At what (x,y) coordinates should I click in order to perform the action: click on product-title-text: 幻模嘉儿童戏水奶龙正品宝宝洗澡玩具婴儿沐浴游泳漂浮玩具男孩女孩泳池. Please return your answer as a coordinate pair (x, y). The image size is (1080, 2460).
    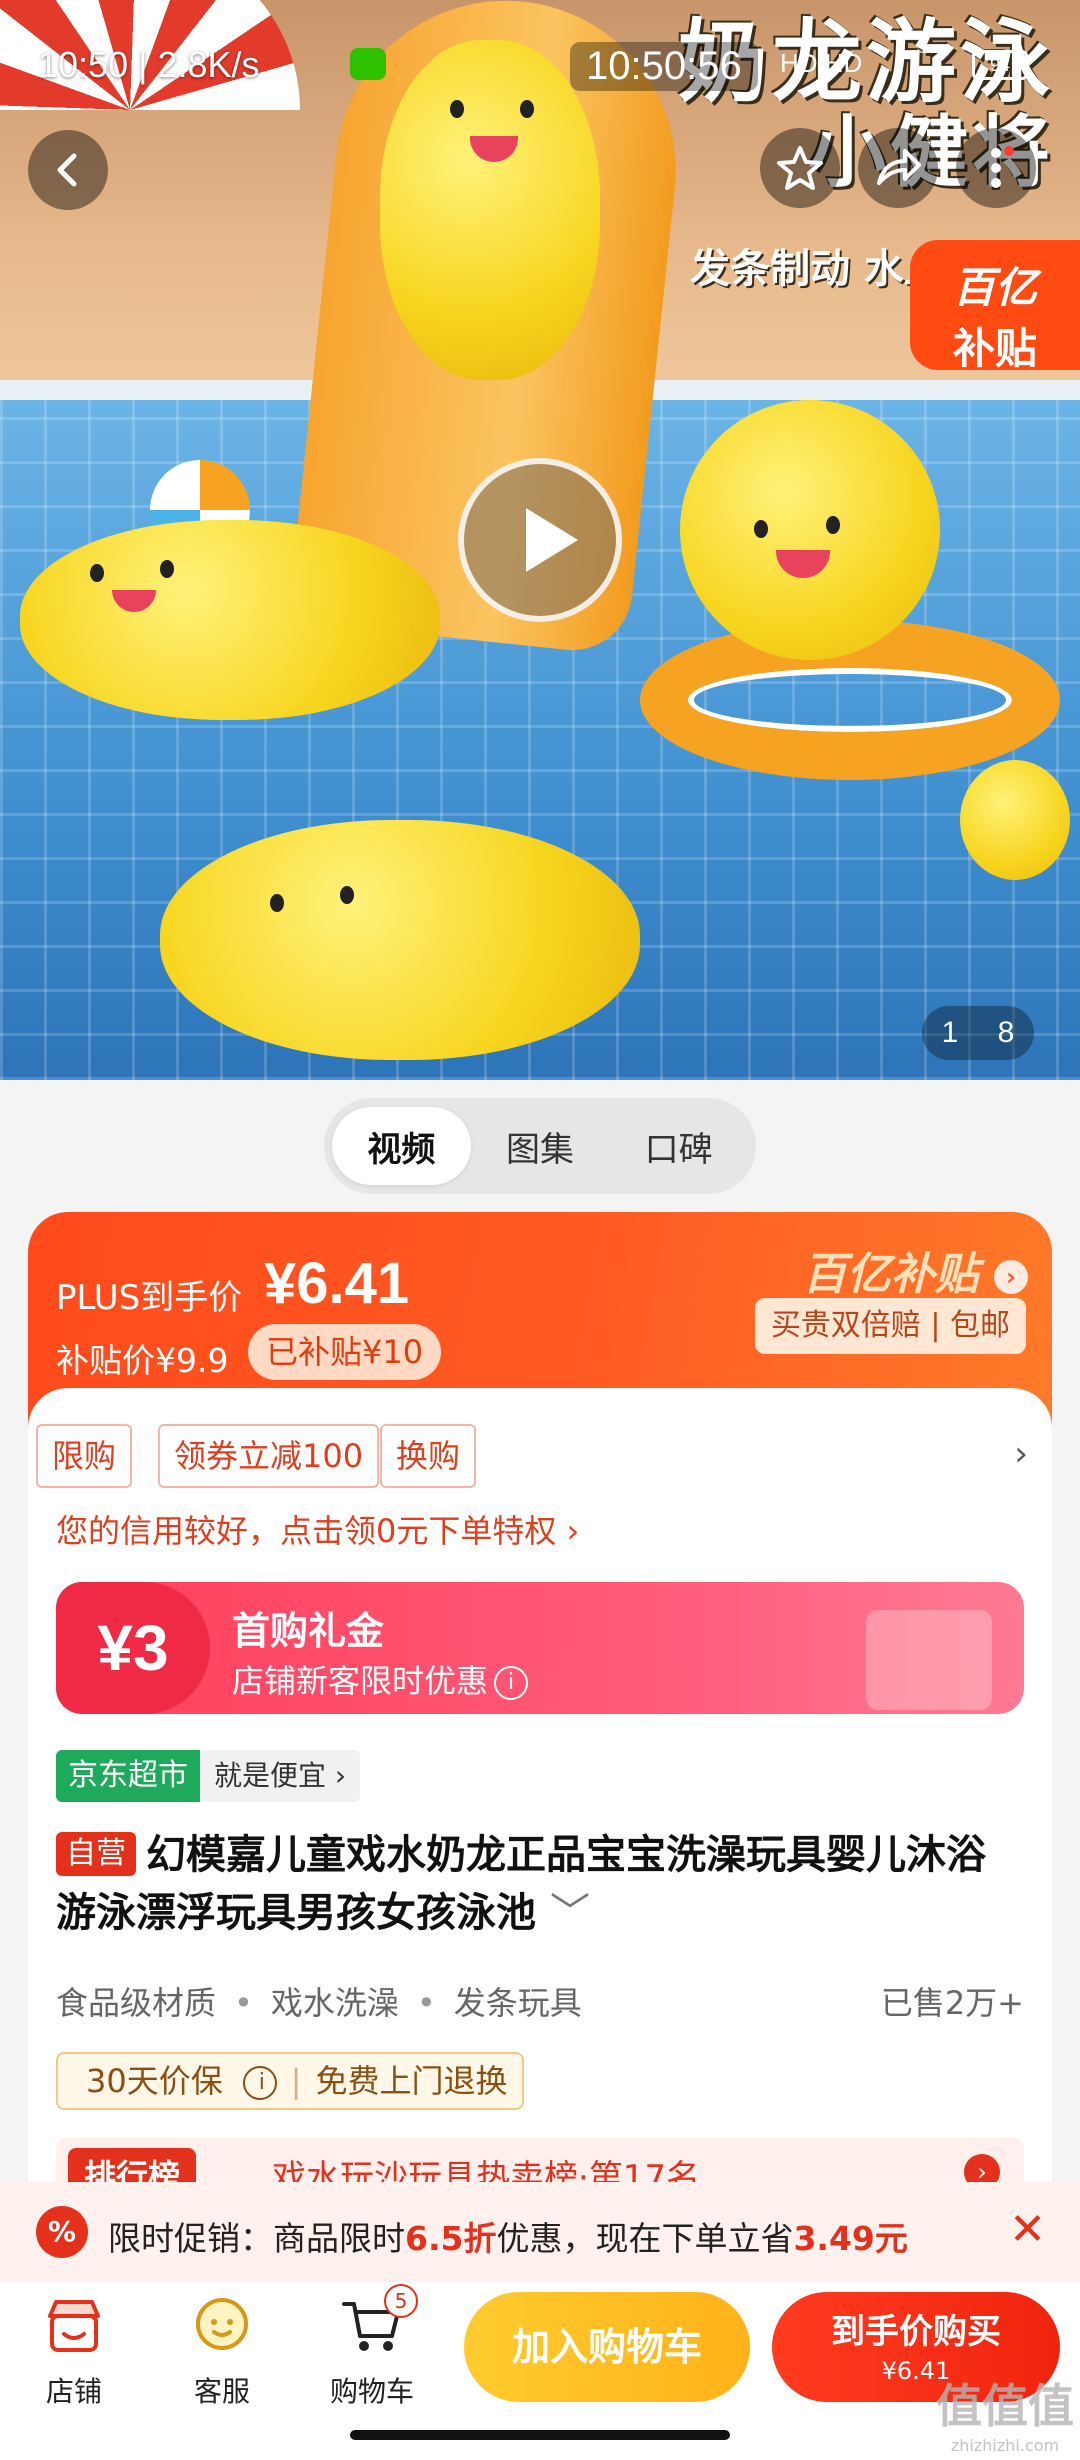
    Looking at the image, I should click on (521, 1884).